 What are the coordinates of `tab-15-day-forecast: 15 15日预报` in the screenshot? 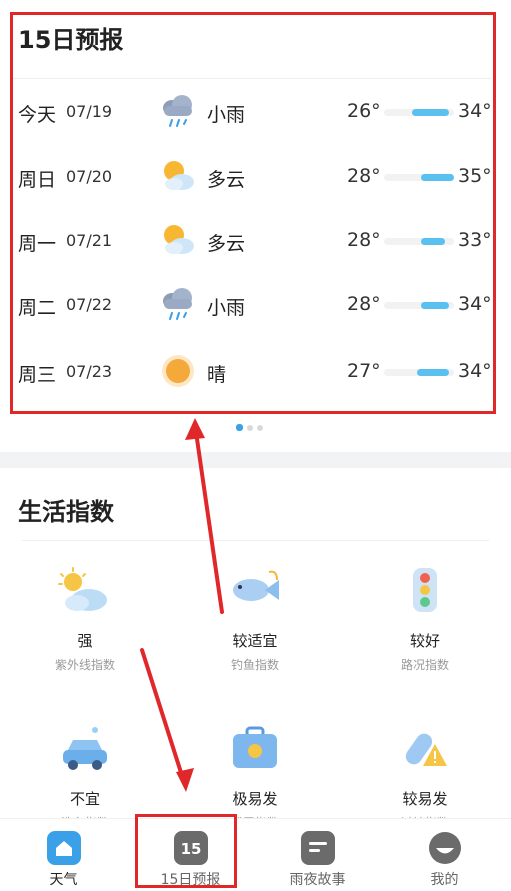 It's located at (190, 855).